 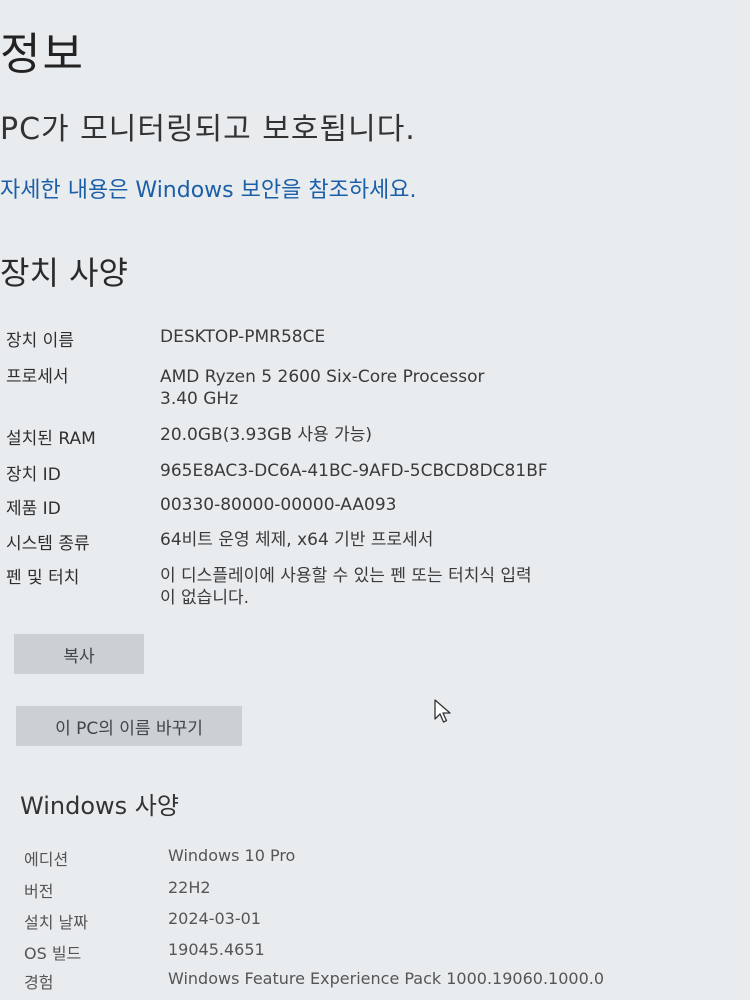 I want to click on mouse-pointer-icon, so click(x=442, y=711).